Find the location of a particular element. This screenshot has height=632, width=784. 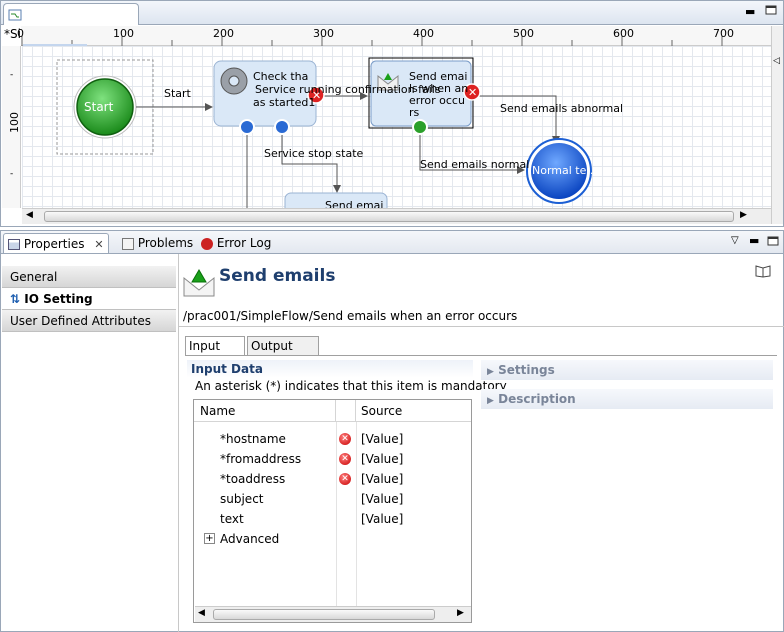

views-tab-bar: Properties ✕ Problems Error Log ▽ ▬ is located at coordinates (392, 242).